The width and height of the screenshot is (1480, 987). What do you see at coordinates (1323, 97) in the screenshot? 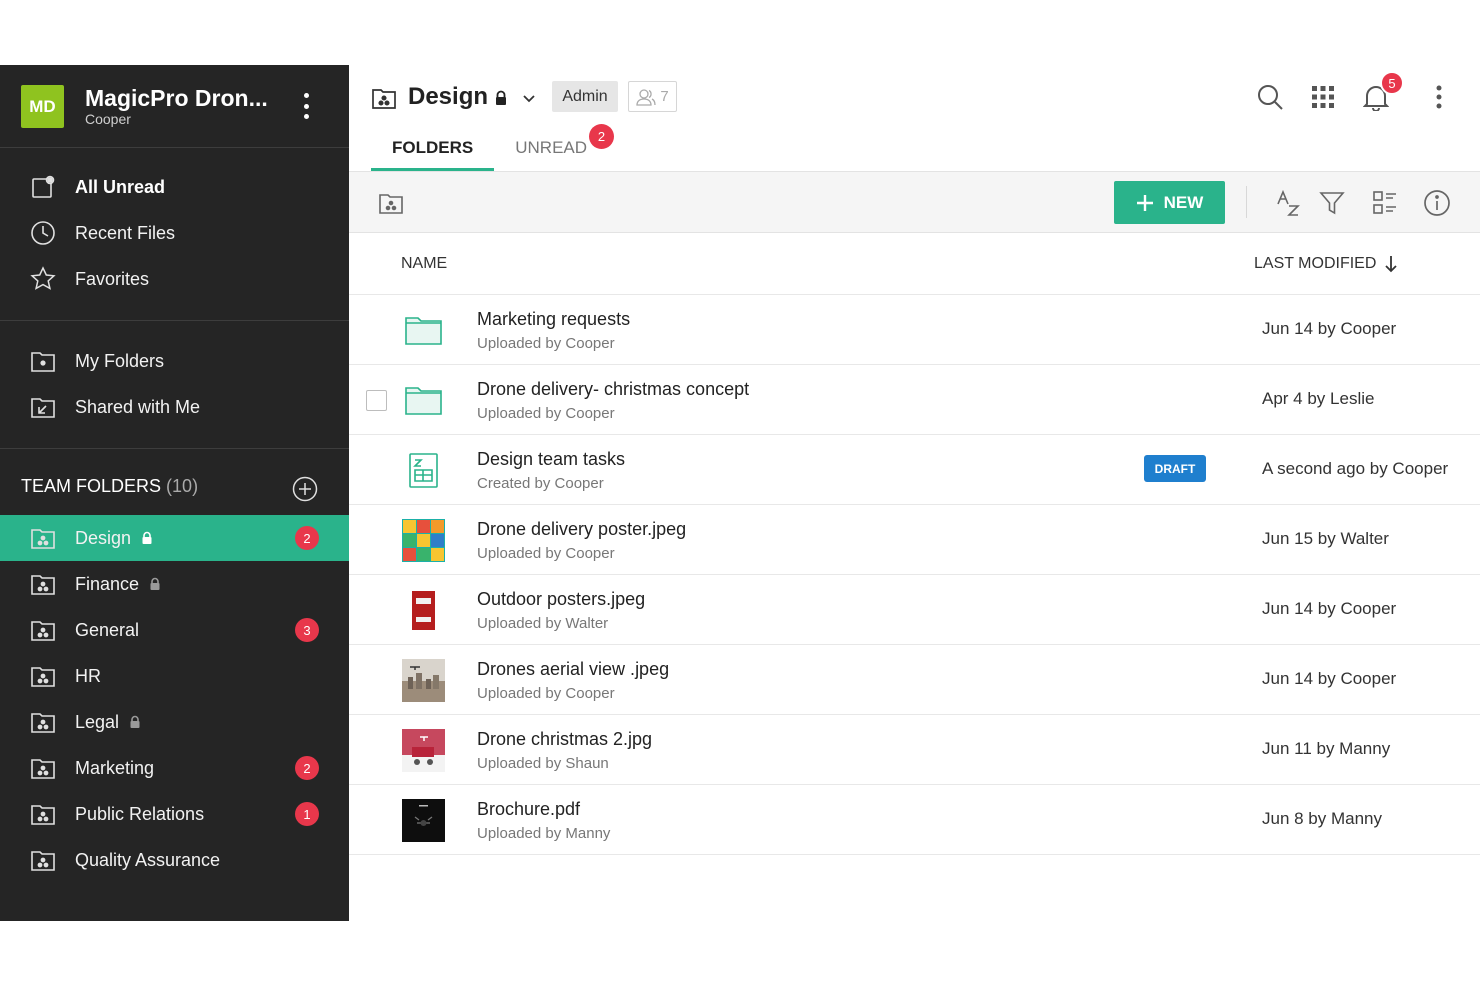
I see `apps-grid-icon` at bounding box center [1323, 97].